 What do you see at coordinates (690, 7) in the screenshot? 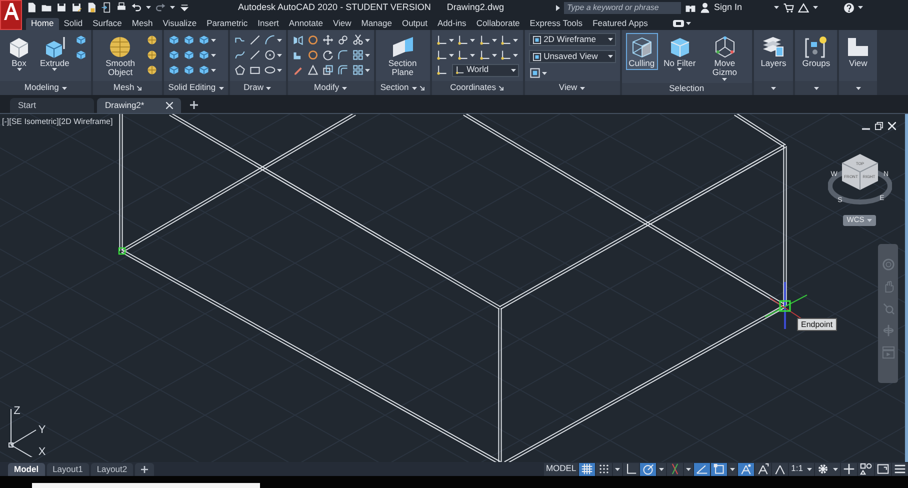
I see `binoculars-icon` at bounding box center [690, 7].